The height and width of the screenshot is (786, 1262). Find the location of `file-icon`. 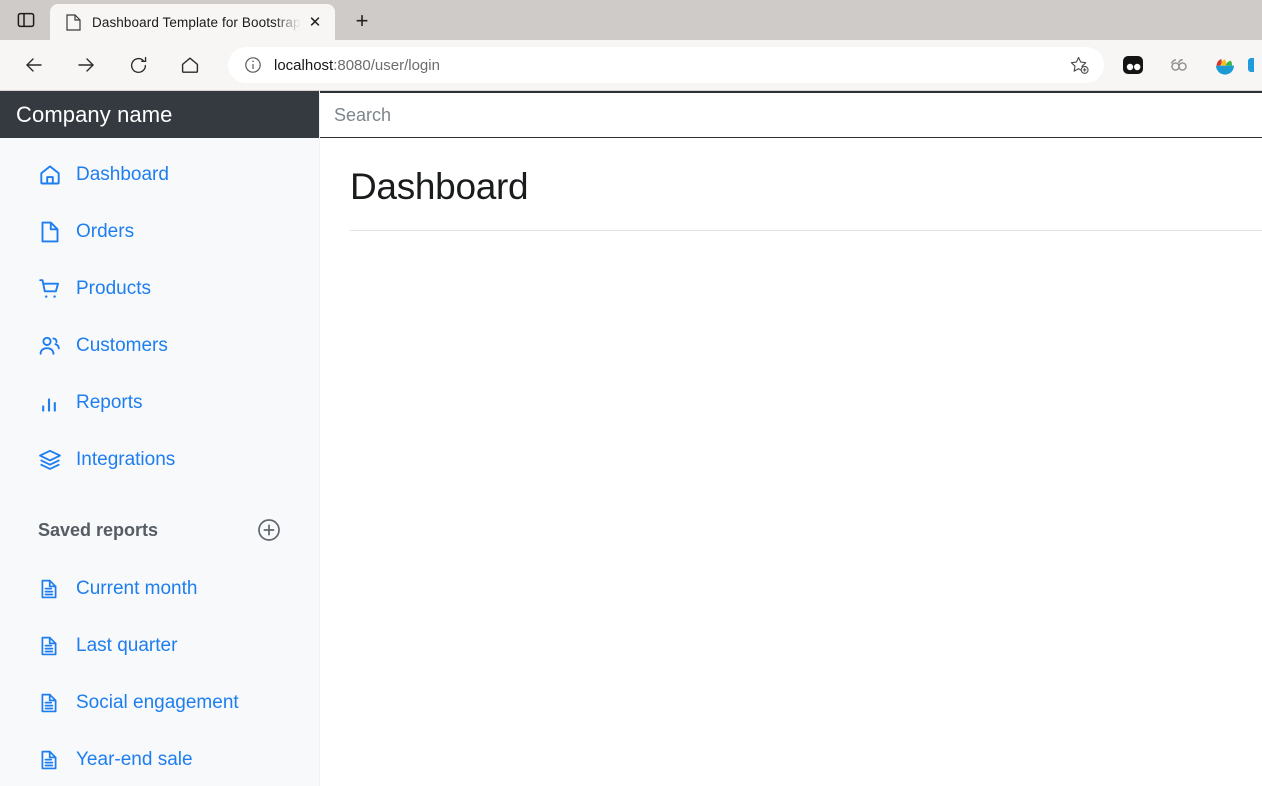

file-icon is located at coordinates (52, 232).